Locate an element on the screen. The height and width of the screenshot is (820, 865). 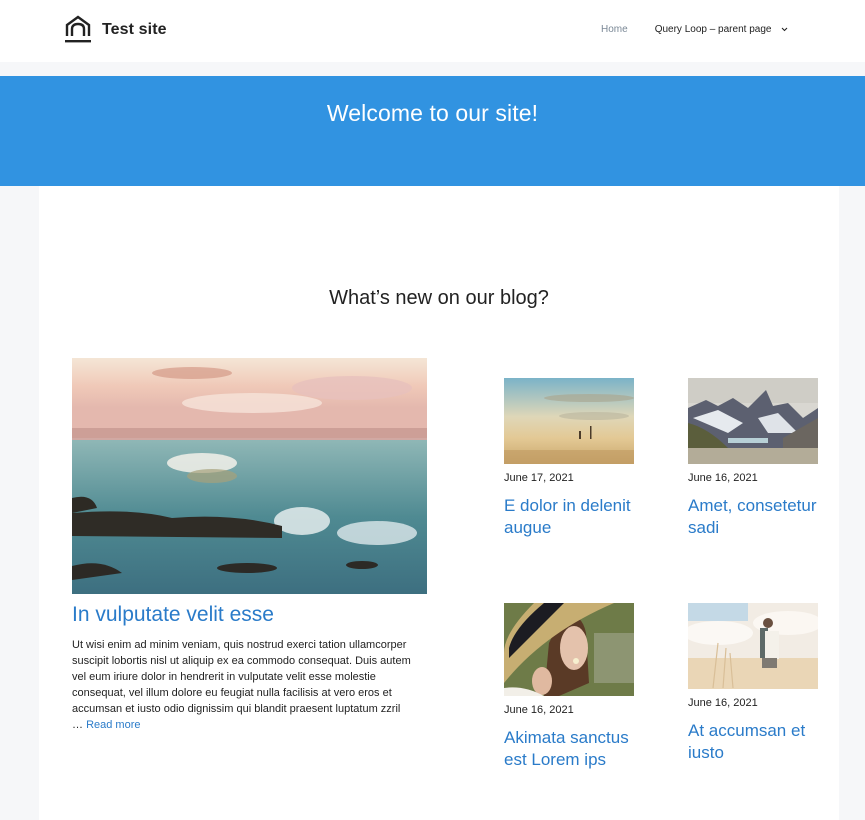
post-card: June 17, 2021 E dolor in delenit augue is located at coordinates (569, 458).